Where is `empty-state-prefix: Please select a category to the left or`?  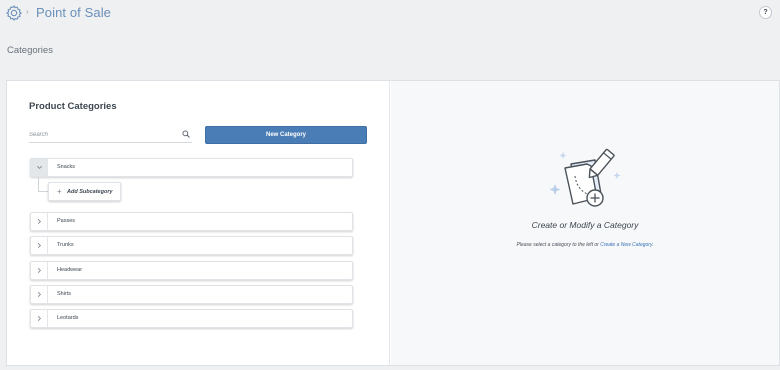 empty-state-prefix: Please select a category to the left or is located at coordinates (557, 245).